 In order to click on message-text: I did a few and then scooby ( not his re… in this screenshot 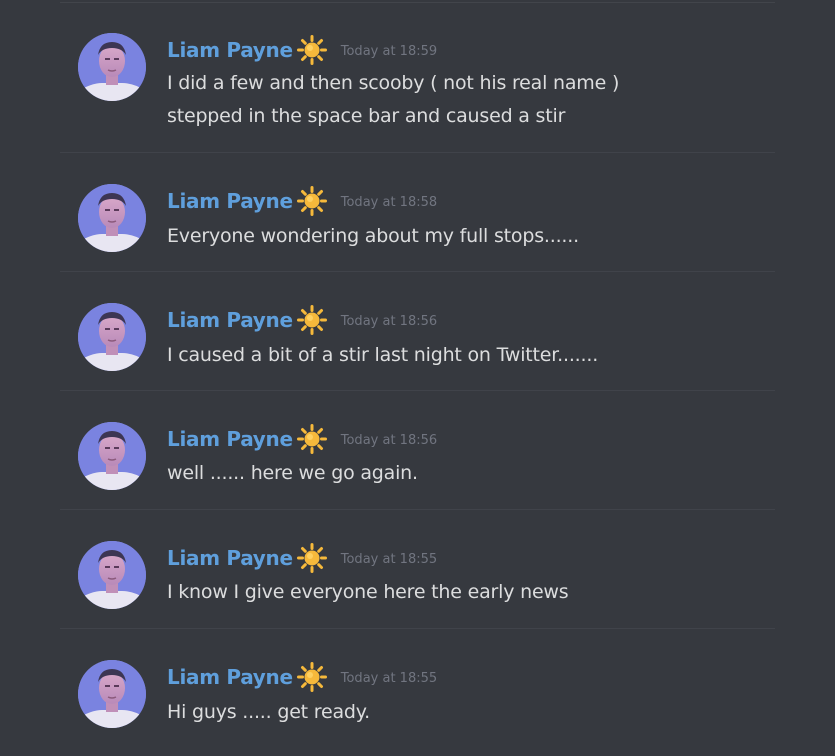, I will do `click(393, 83)`.